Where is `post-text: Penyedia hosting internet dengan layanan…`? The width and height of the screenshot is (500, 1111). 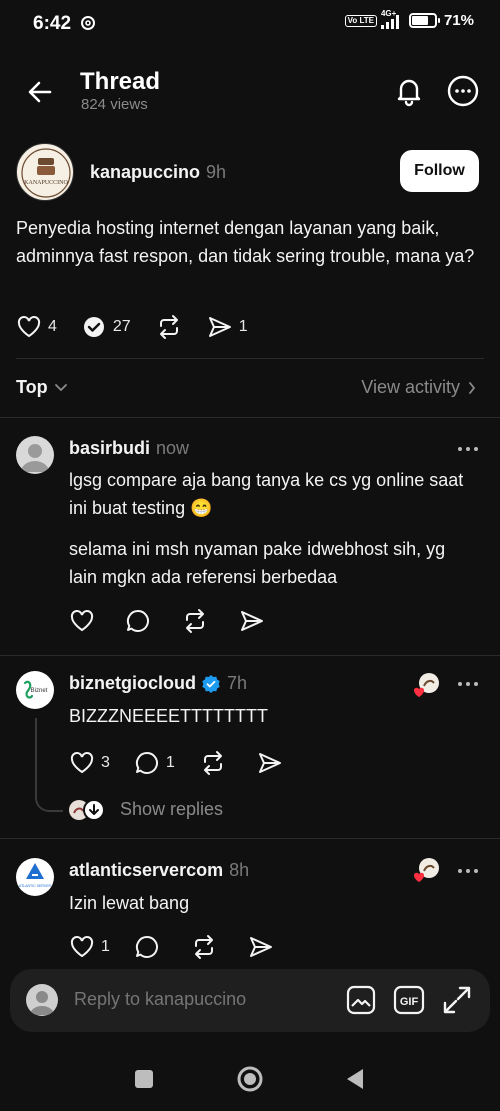 post-text: Penyedia hosting internet dengan layanan… is located at coordinates (245, 242).